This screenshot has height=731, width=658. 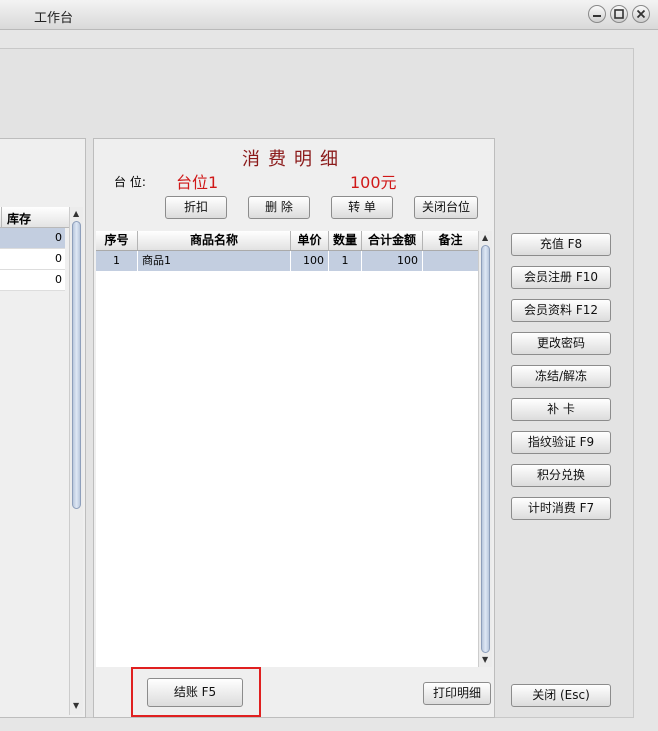 What do you see at coordinates (362, 207) in the screenshot?
I see `transfer-order-button: 转 单` at bounding box center [362, 207].